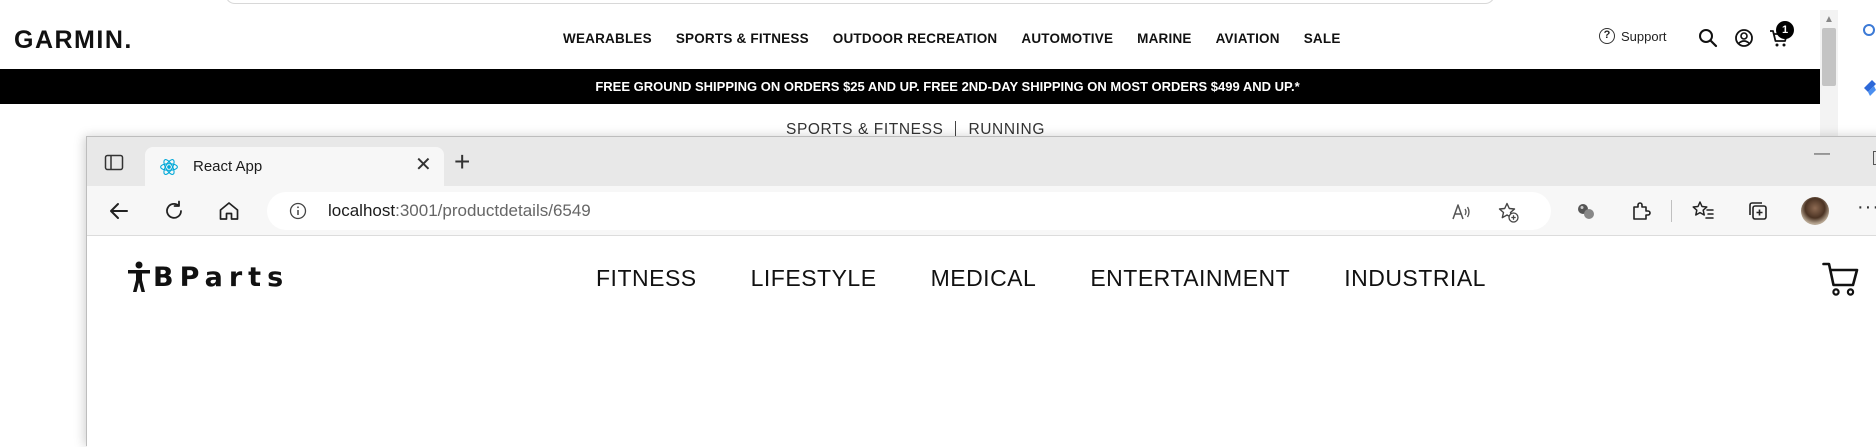 This screenshot has height=447, width=1876. Describe the element at coordinates (362, 210) in the screenshot. I see `url-host: localhost` at that location.